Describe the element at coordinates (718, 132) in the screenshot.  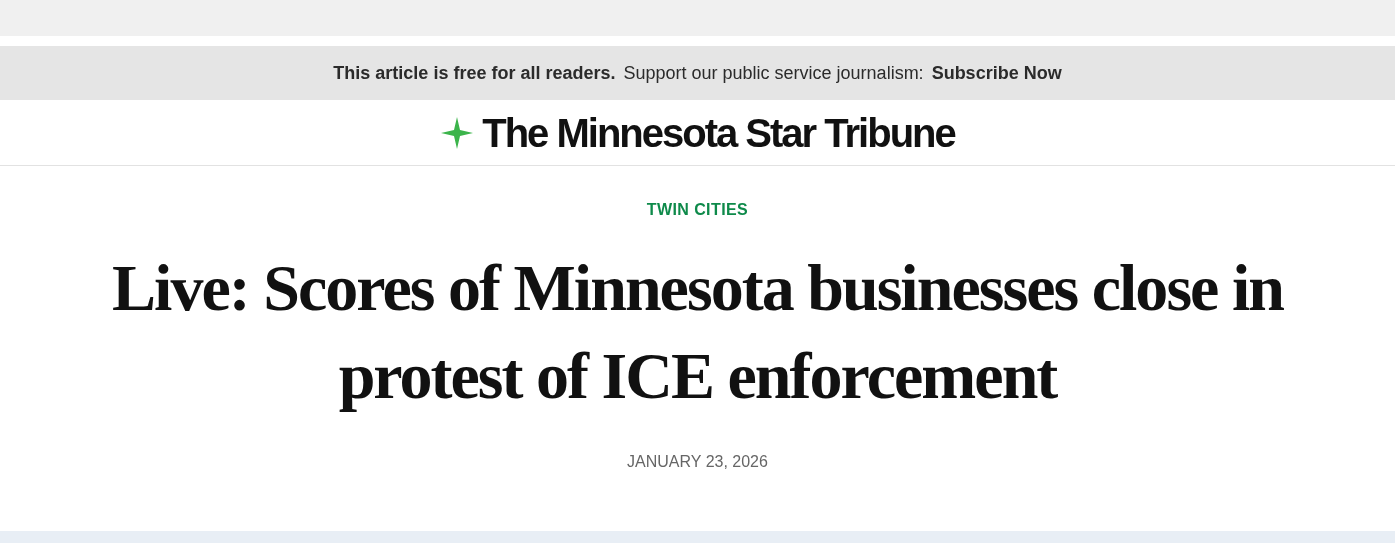
I see `masthead-title: The Minnesota Star Tribune` at that location.